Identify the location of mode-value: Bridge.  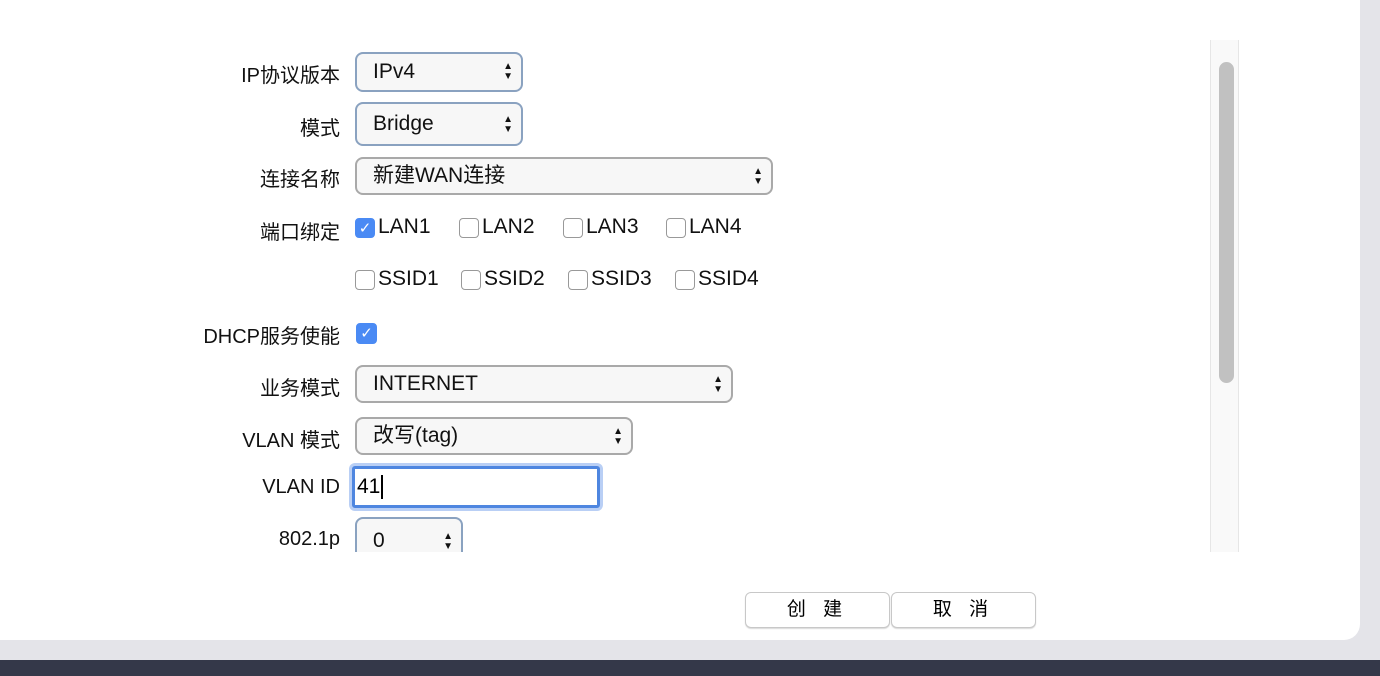
(403, 123).